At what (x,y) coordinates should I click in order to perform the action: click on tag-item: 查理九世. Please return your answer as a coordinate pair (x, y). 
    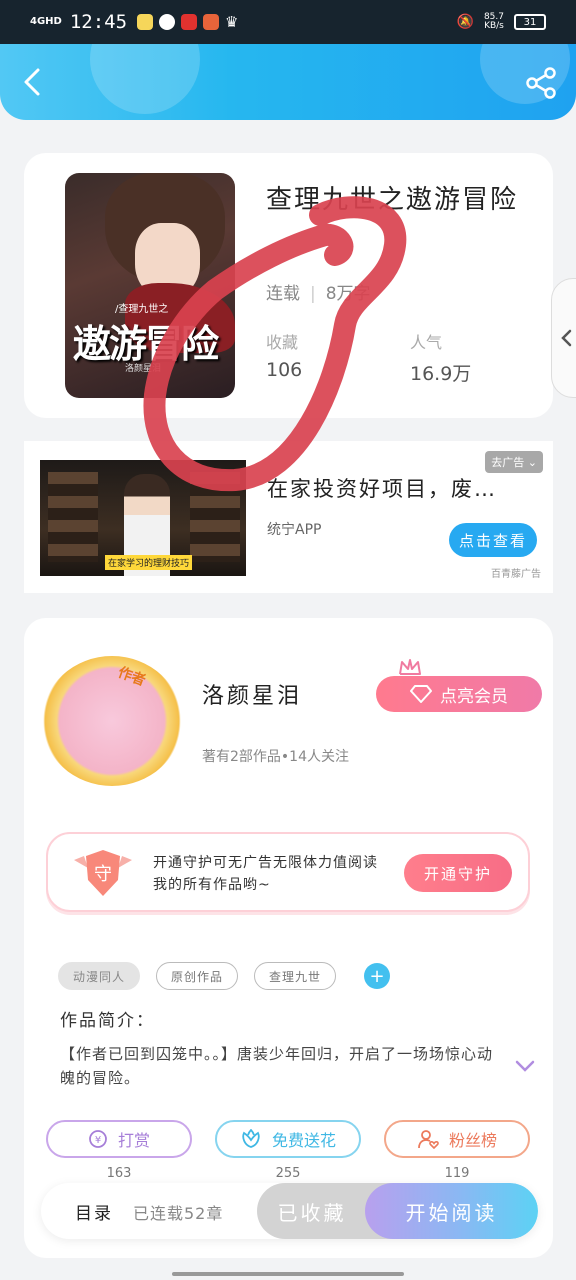
    Looking at the image, I should click on (295, 976).